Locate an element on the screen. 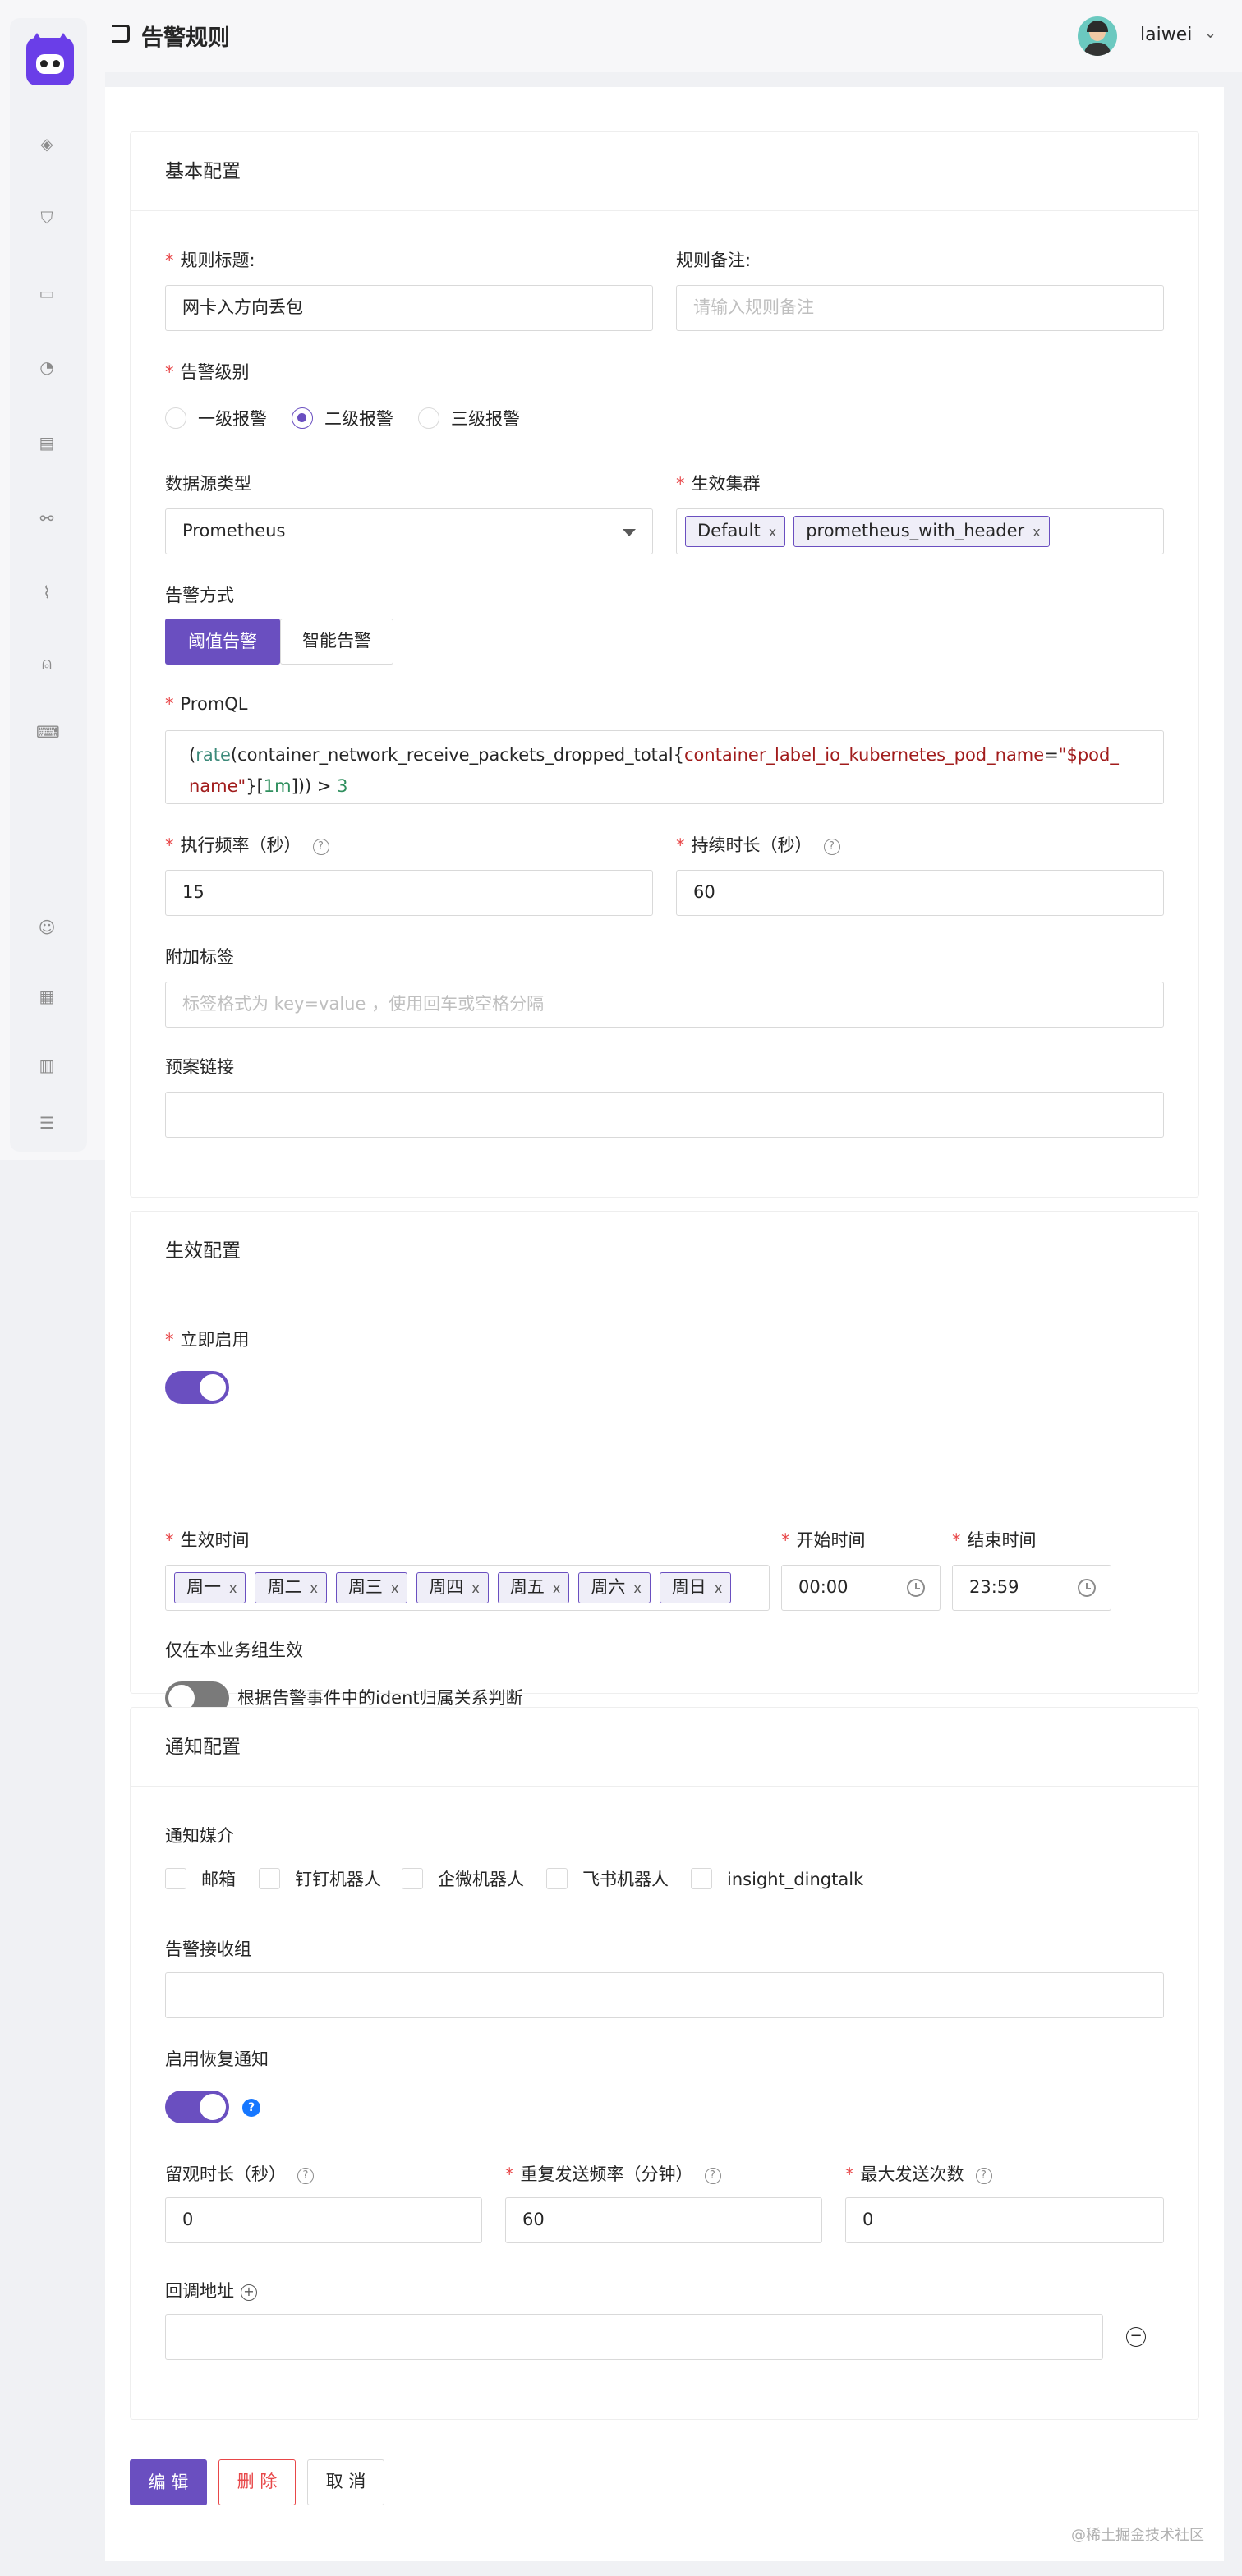 This screenshot has width=1242, height=2576. recovery-toggle is located at coordinates (197, 2107).